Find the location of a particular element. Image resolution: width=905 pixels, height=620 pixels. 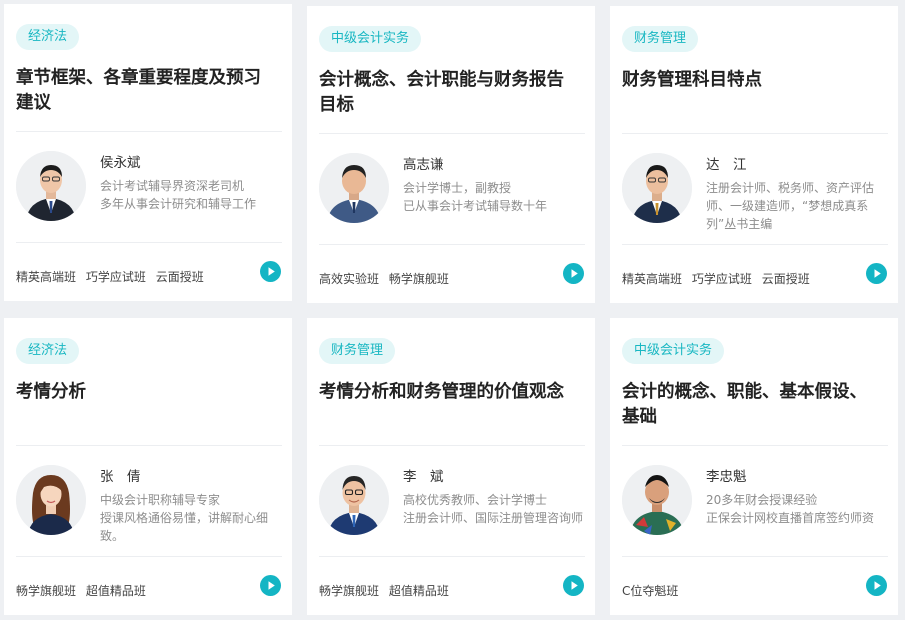

teacher-desc: 会计考试辅导界资深老司机 多年从事会计研究和辅导工作 is located at coordinates (178, 195).